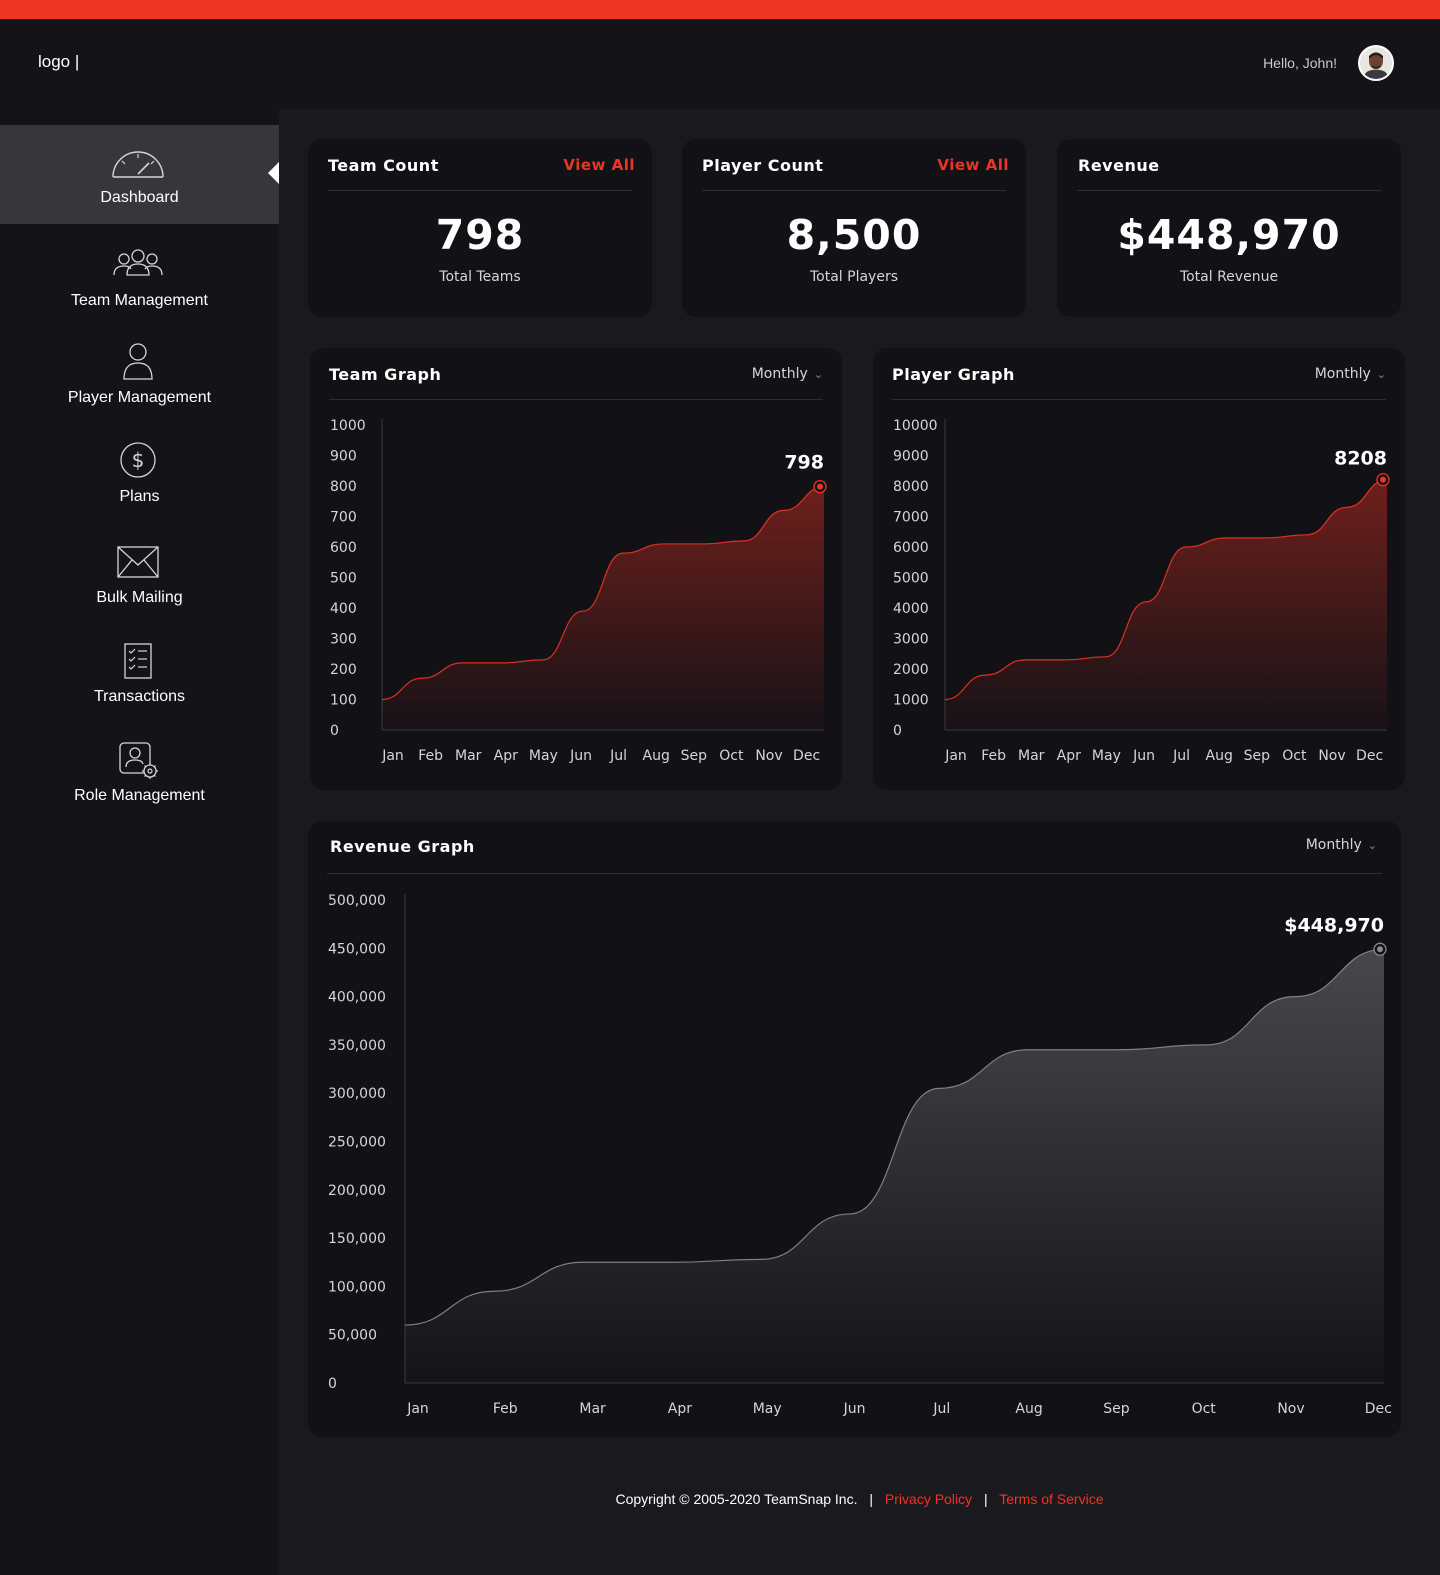  What do you see at coordinates (139, 300) in the screenshot?
I see `sidebar-item-label: Team Management` at bounding box center [139, 300].